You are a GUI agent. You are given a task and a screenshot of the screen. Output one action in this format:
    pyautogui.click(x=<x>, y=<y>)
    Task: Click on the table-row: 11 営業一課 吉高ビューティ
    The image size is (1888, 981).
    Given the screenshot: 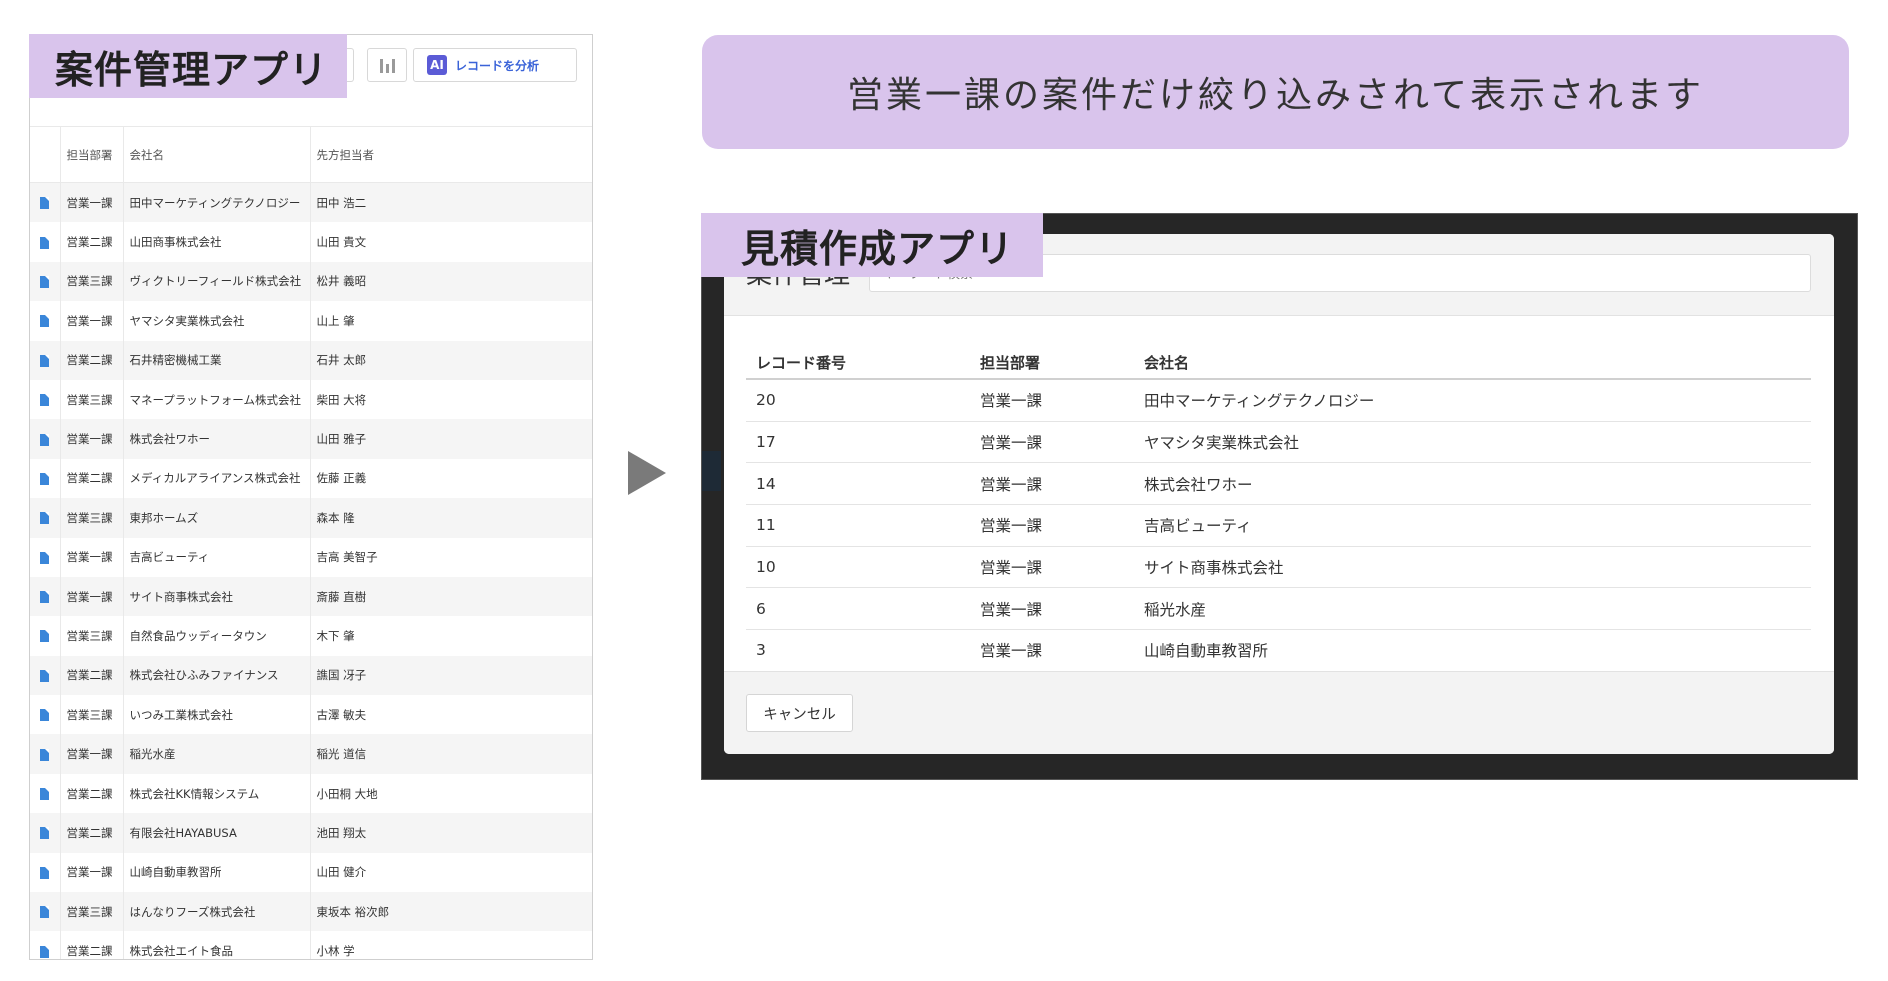 What is the action you would take?
    pyautogui.click(x=1278, y=525)
    